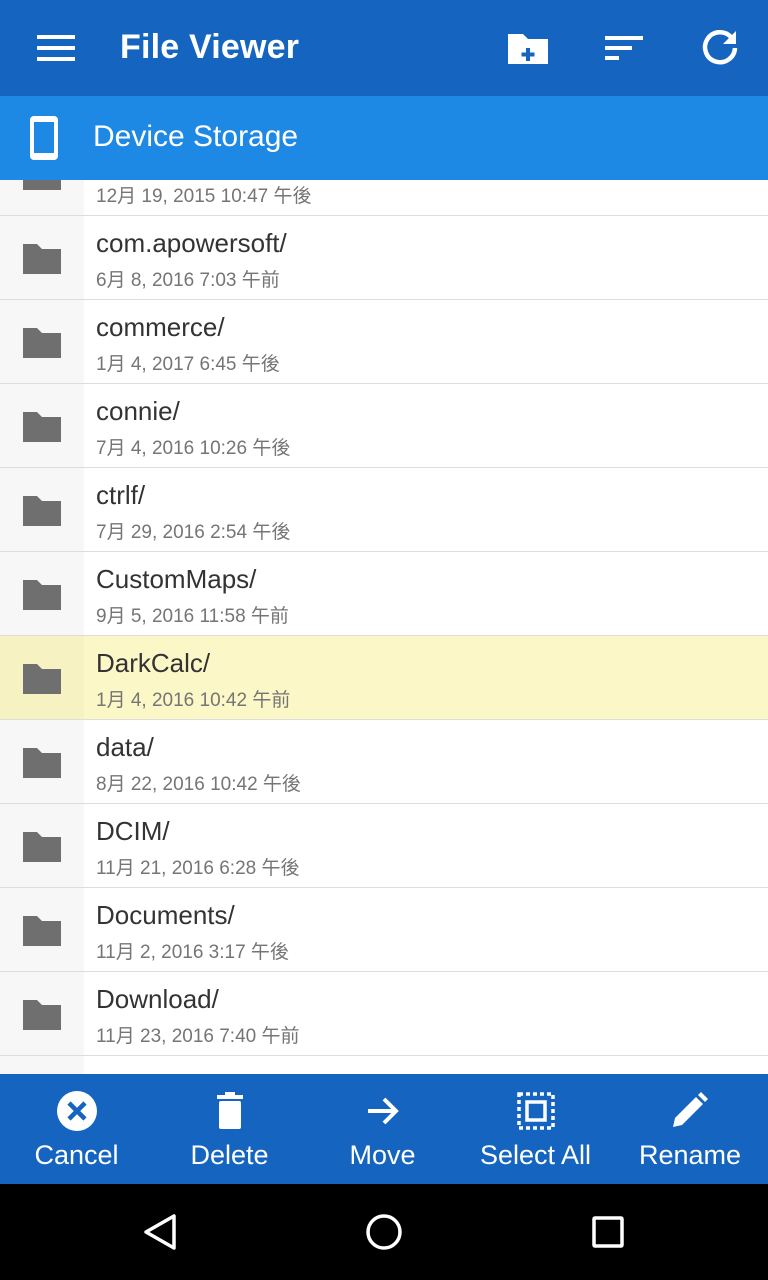 This screenshot has width=768, height=1280. What do you see at coordinates (192, 952) in the screenshot?
I see `file-date: 11月 2, 2016 3:17 午後` at bounding box center [192, 952].